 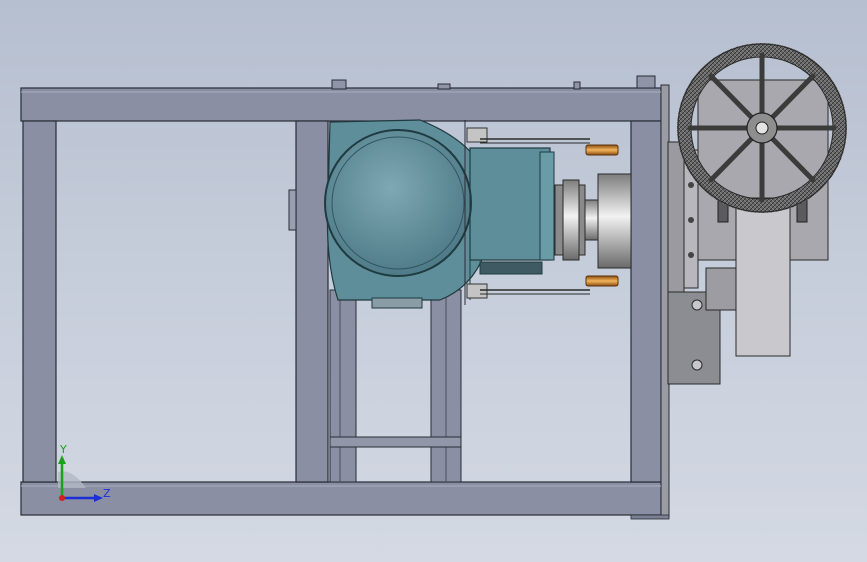 I want to click on motor, so click(x=439, y=214).